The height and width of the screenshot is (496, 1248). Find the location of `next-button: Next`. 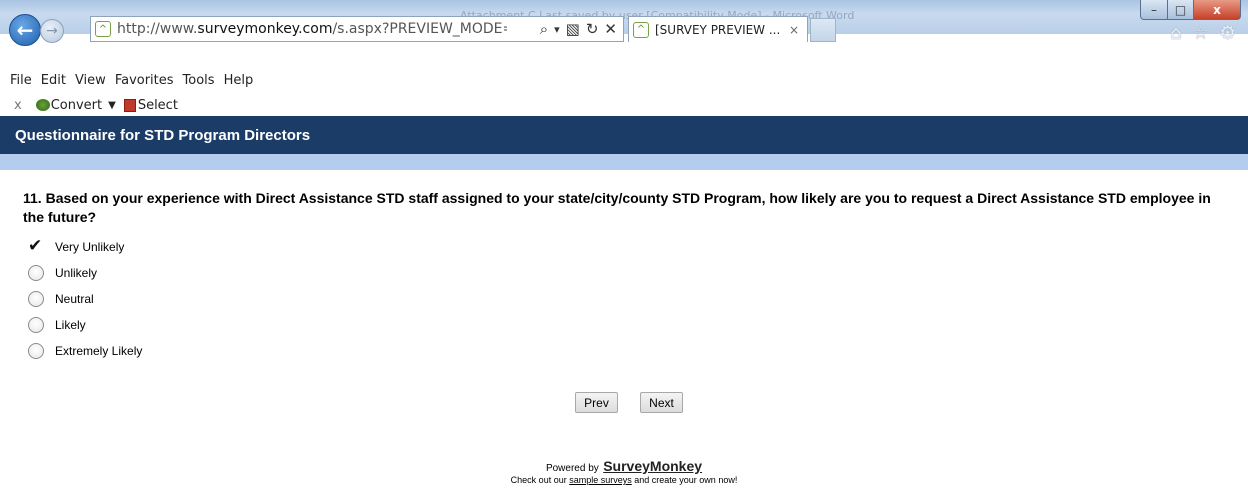

next-button: Next is located at coordinates (661, 402).